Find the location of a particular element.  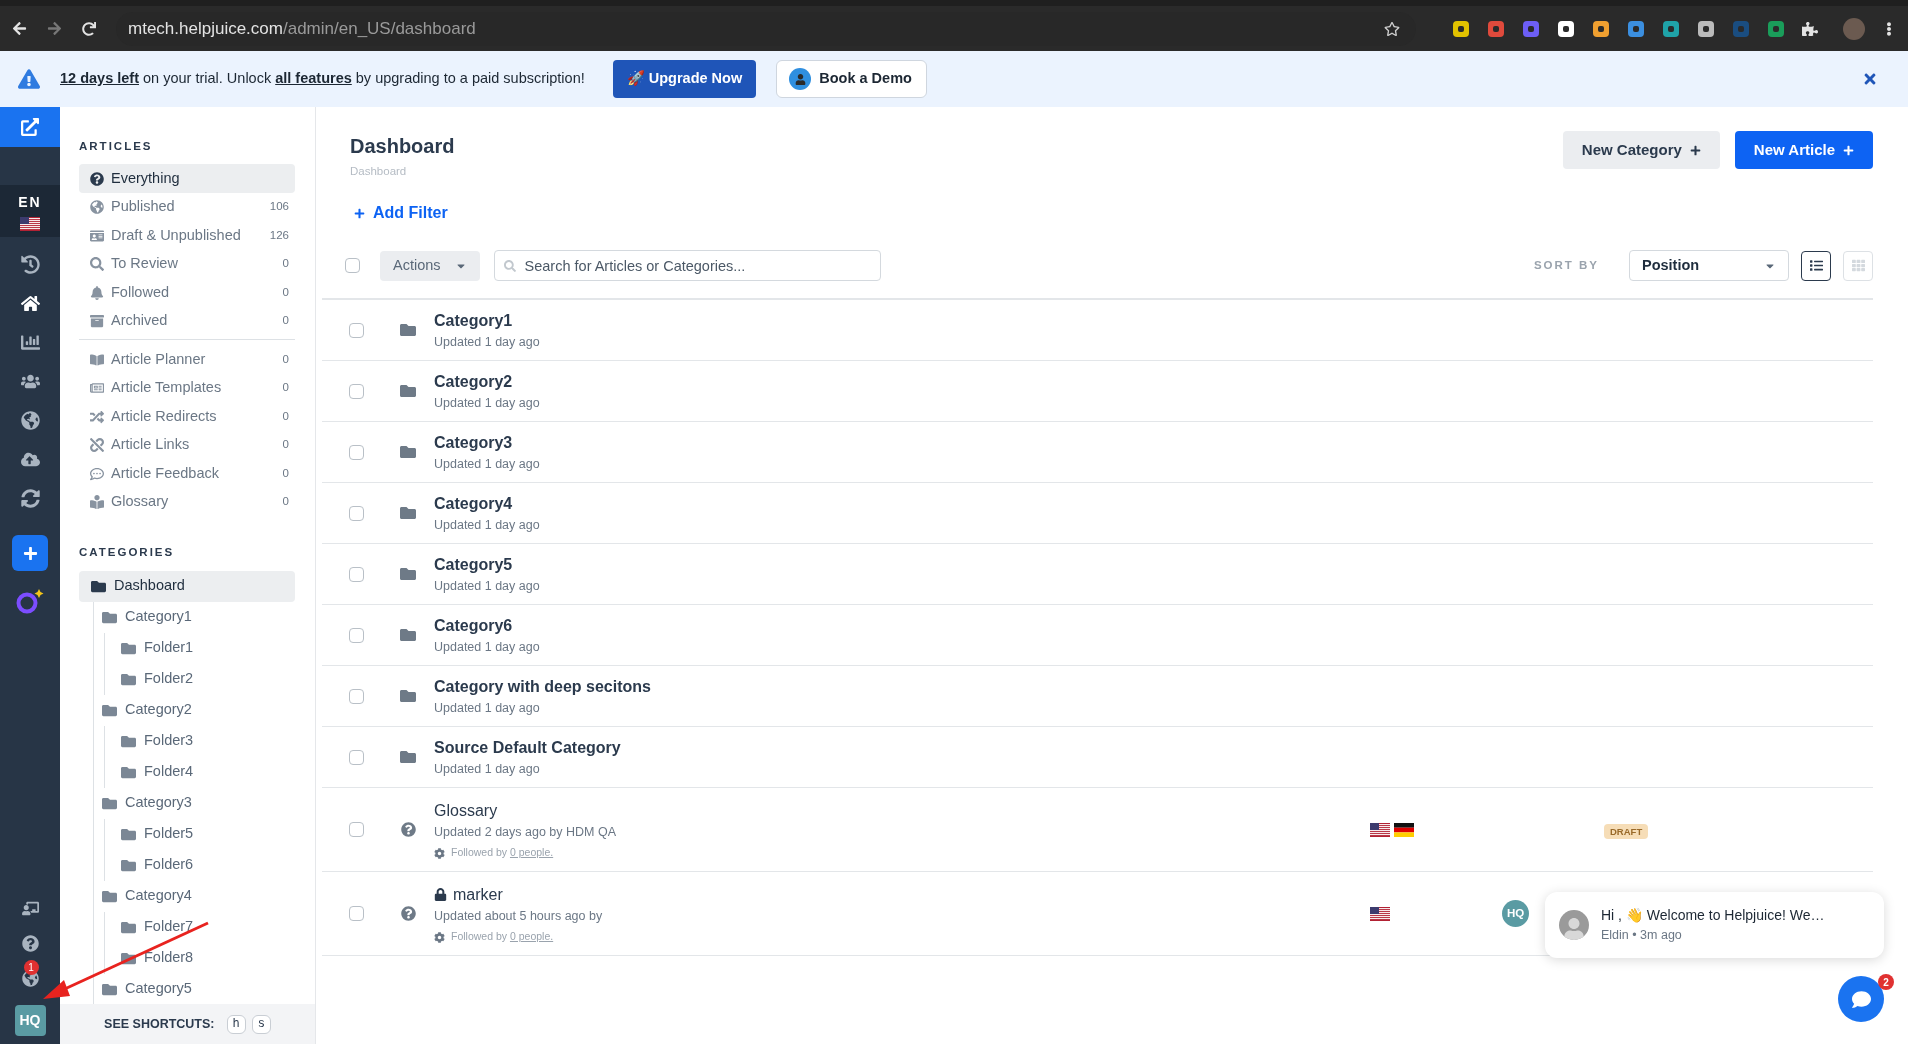

row-title: Category3 is located at coordinates (473, 442).